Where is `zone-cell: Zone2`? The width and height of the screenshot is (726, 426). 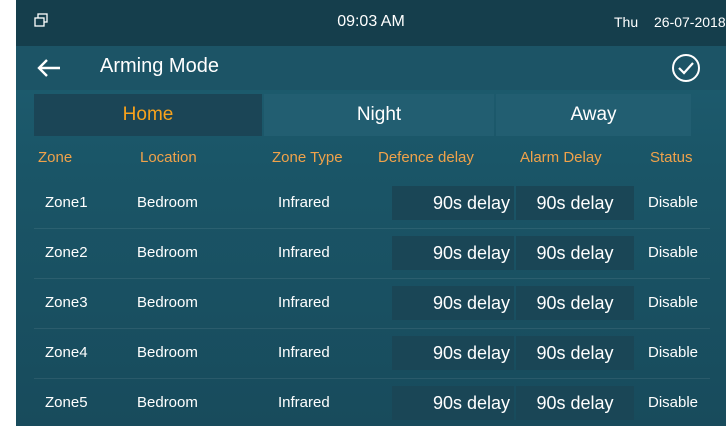
zone-cell: Zone2 is located at coordinates (66, 252).